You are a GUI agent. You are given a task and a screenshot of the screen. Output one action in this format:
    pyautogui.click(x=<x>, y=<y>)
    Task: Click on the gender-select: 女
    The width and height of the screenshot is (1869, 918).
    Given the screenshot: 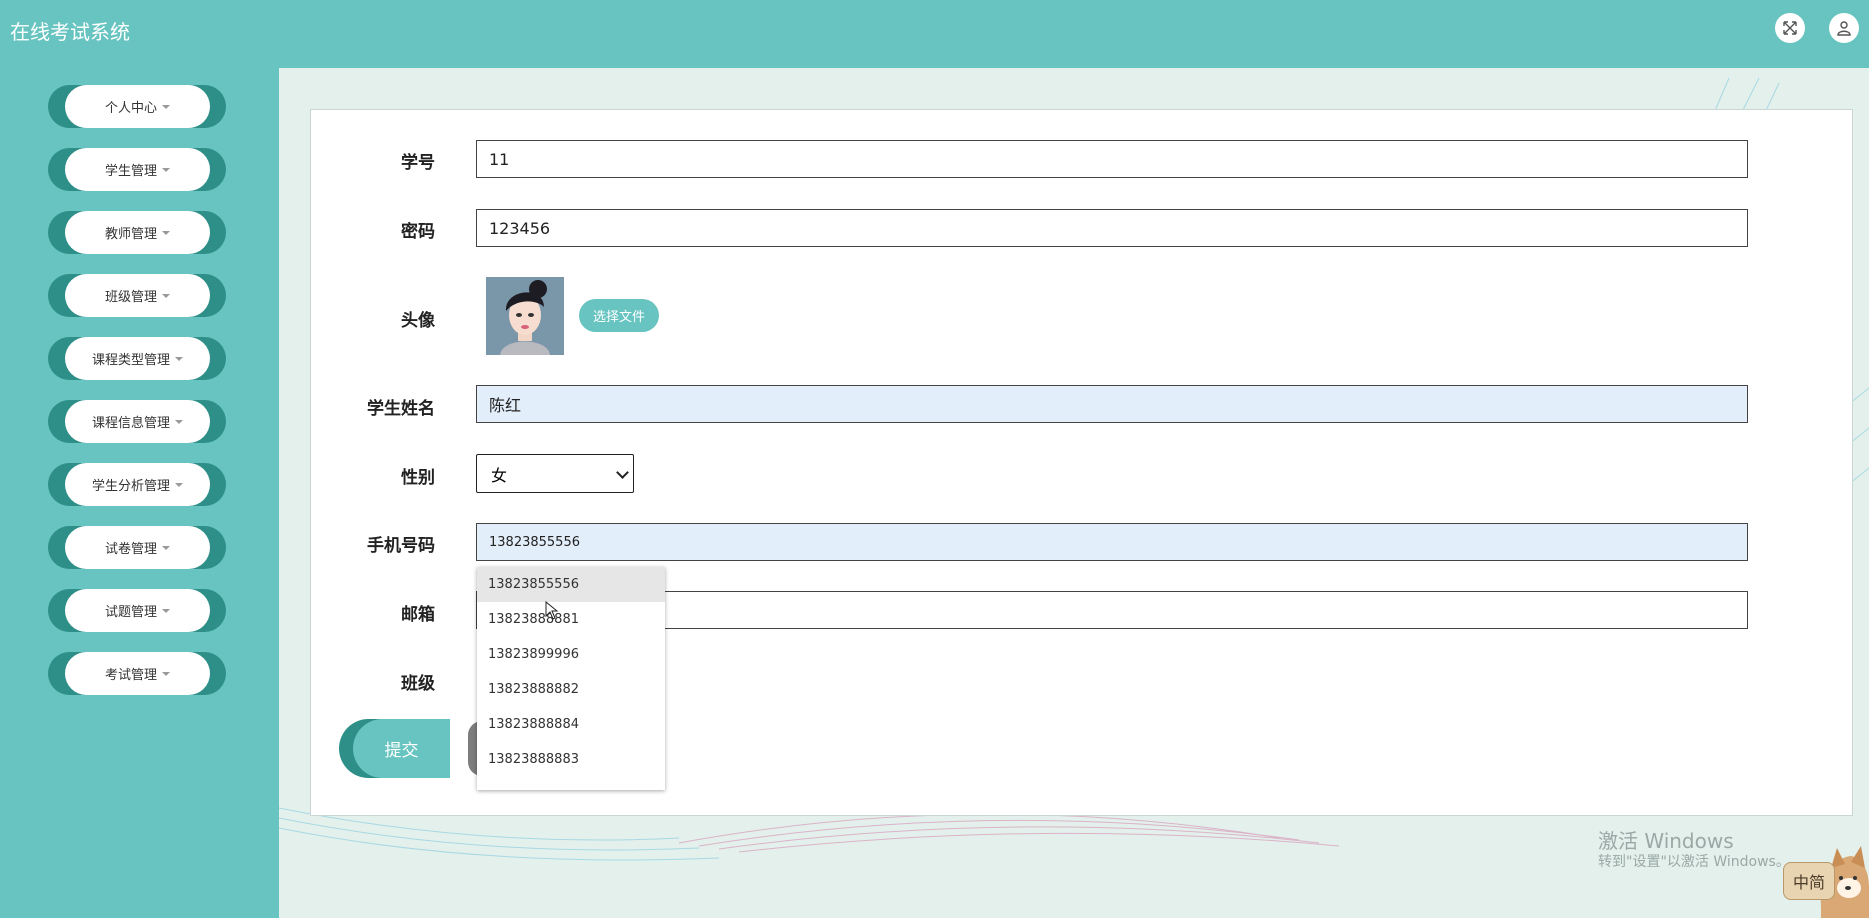 What is the action you would take?
    pyautogui.click(x=555, y=473)
    